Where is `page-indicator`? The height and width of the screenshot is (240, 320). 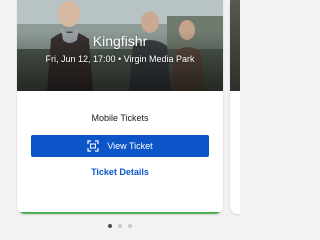 page-indicator is located at coordinates (120, 226).